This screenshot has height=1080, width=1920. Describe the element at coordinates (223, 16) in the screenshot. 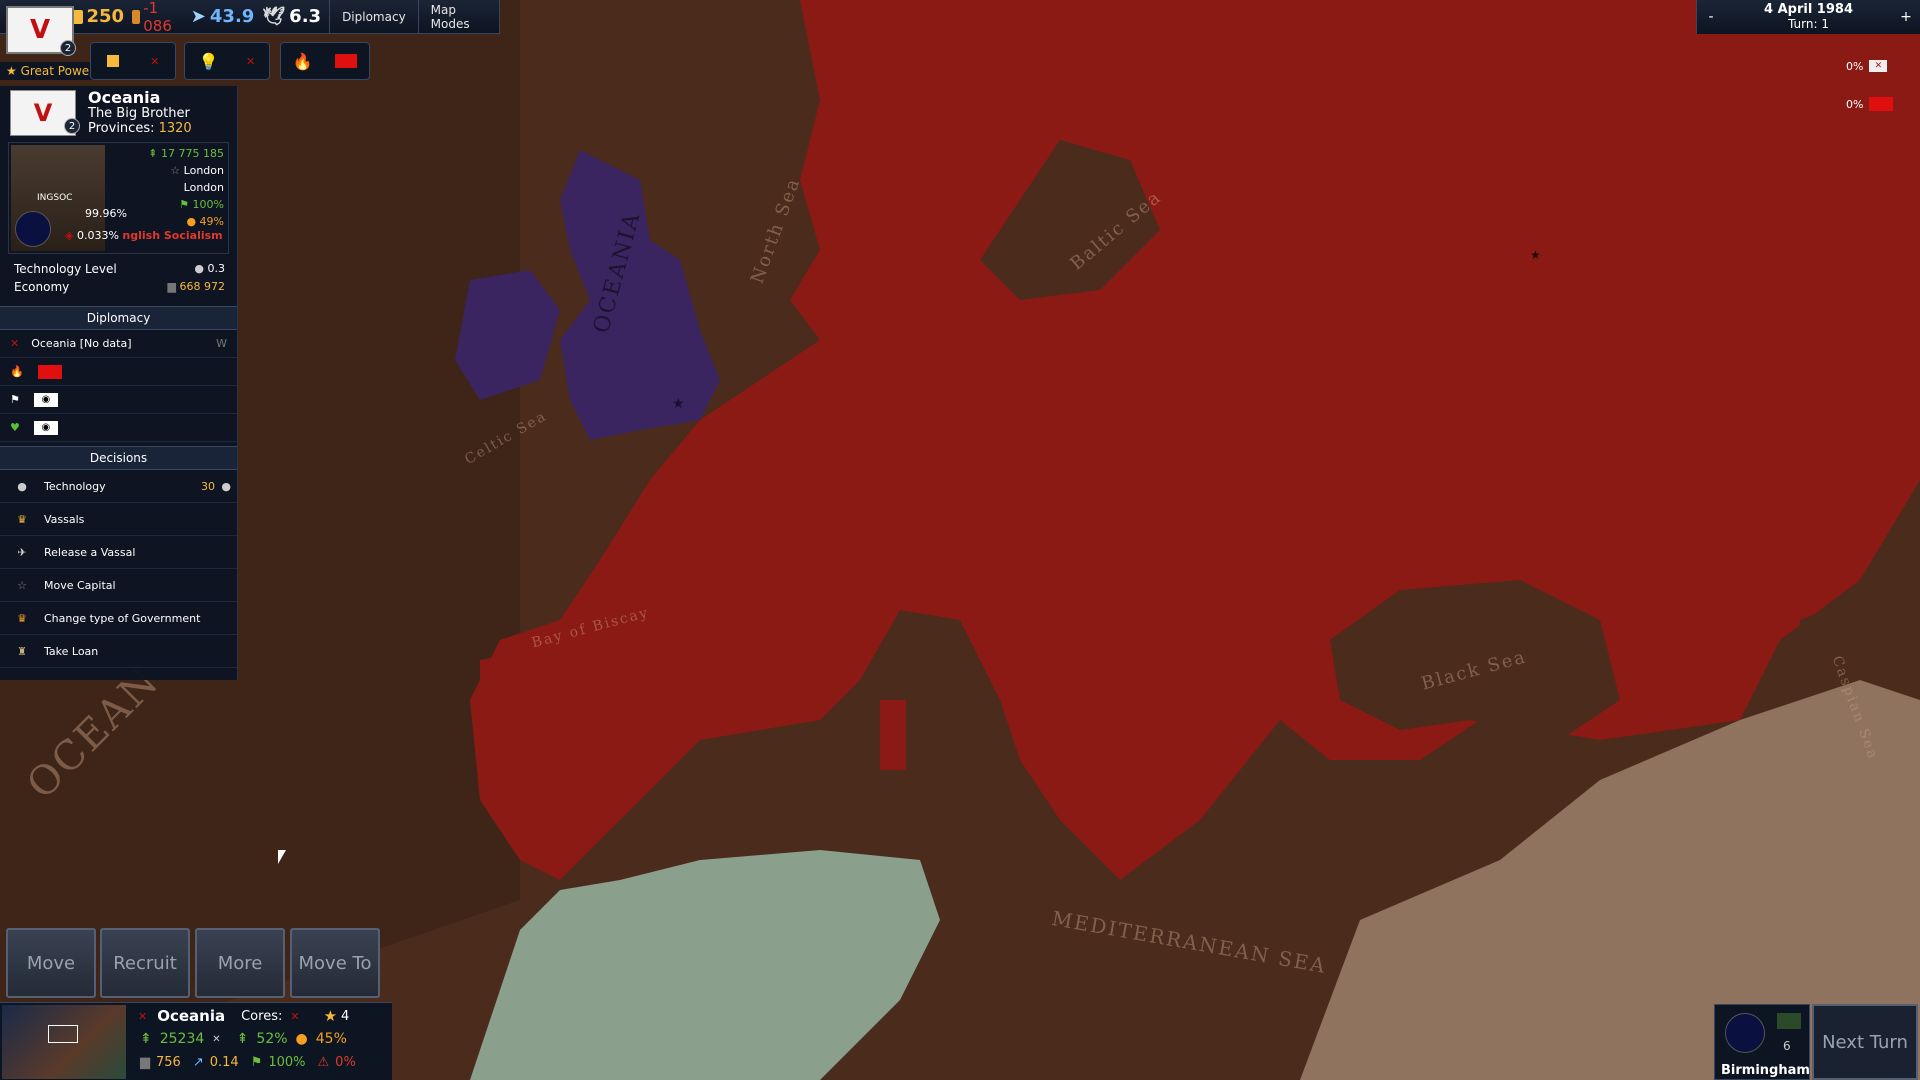

I see `military-stat: ➤ 43.9` at that location.